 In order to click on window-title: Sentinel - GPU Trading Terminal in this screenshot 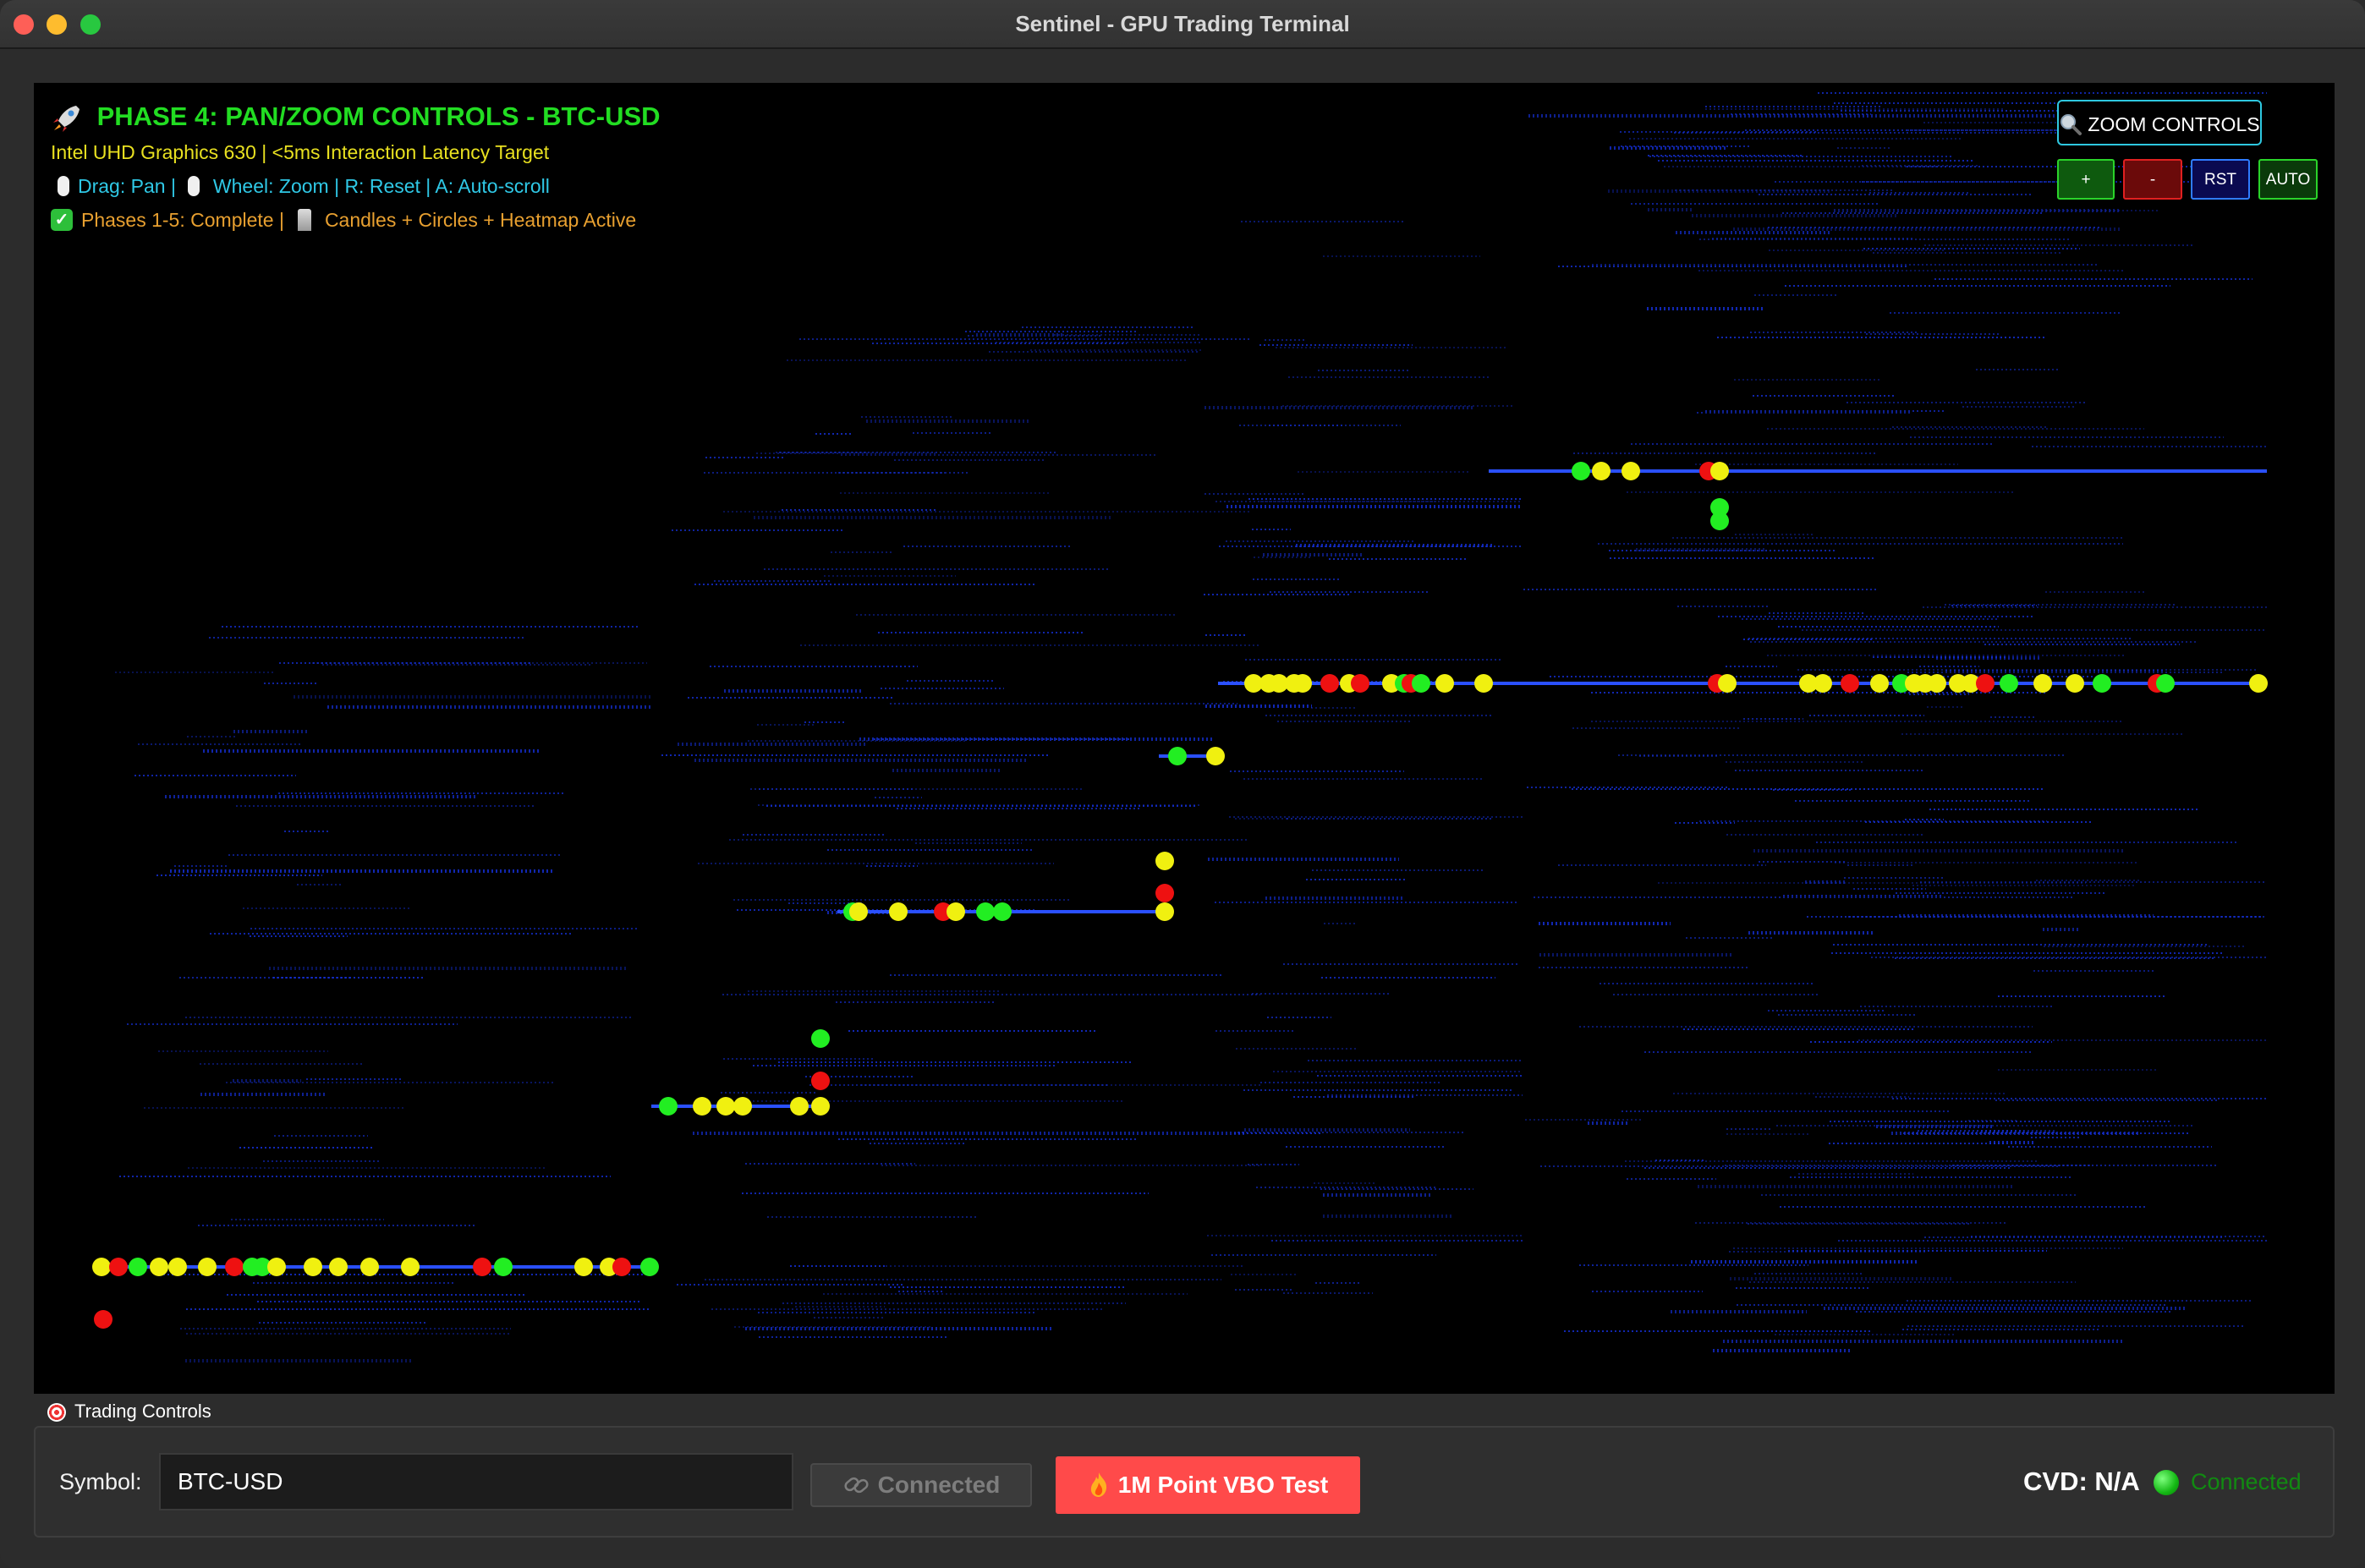, I will do `click(1183, 23)`.